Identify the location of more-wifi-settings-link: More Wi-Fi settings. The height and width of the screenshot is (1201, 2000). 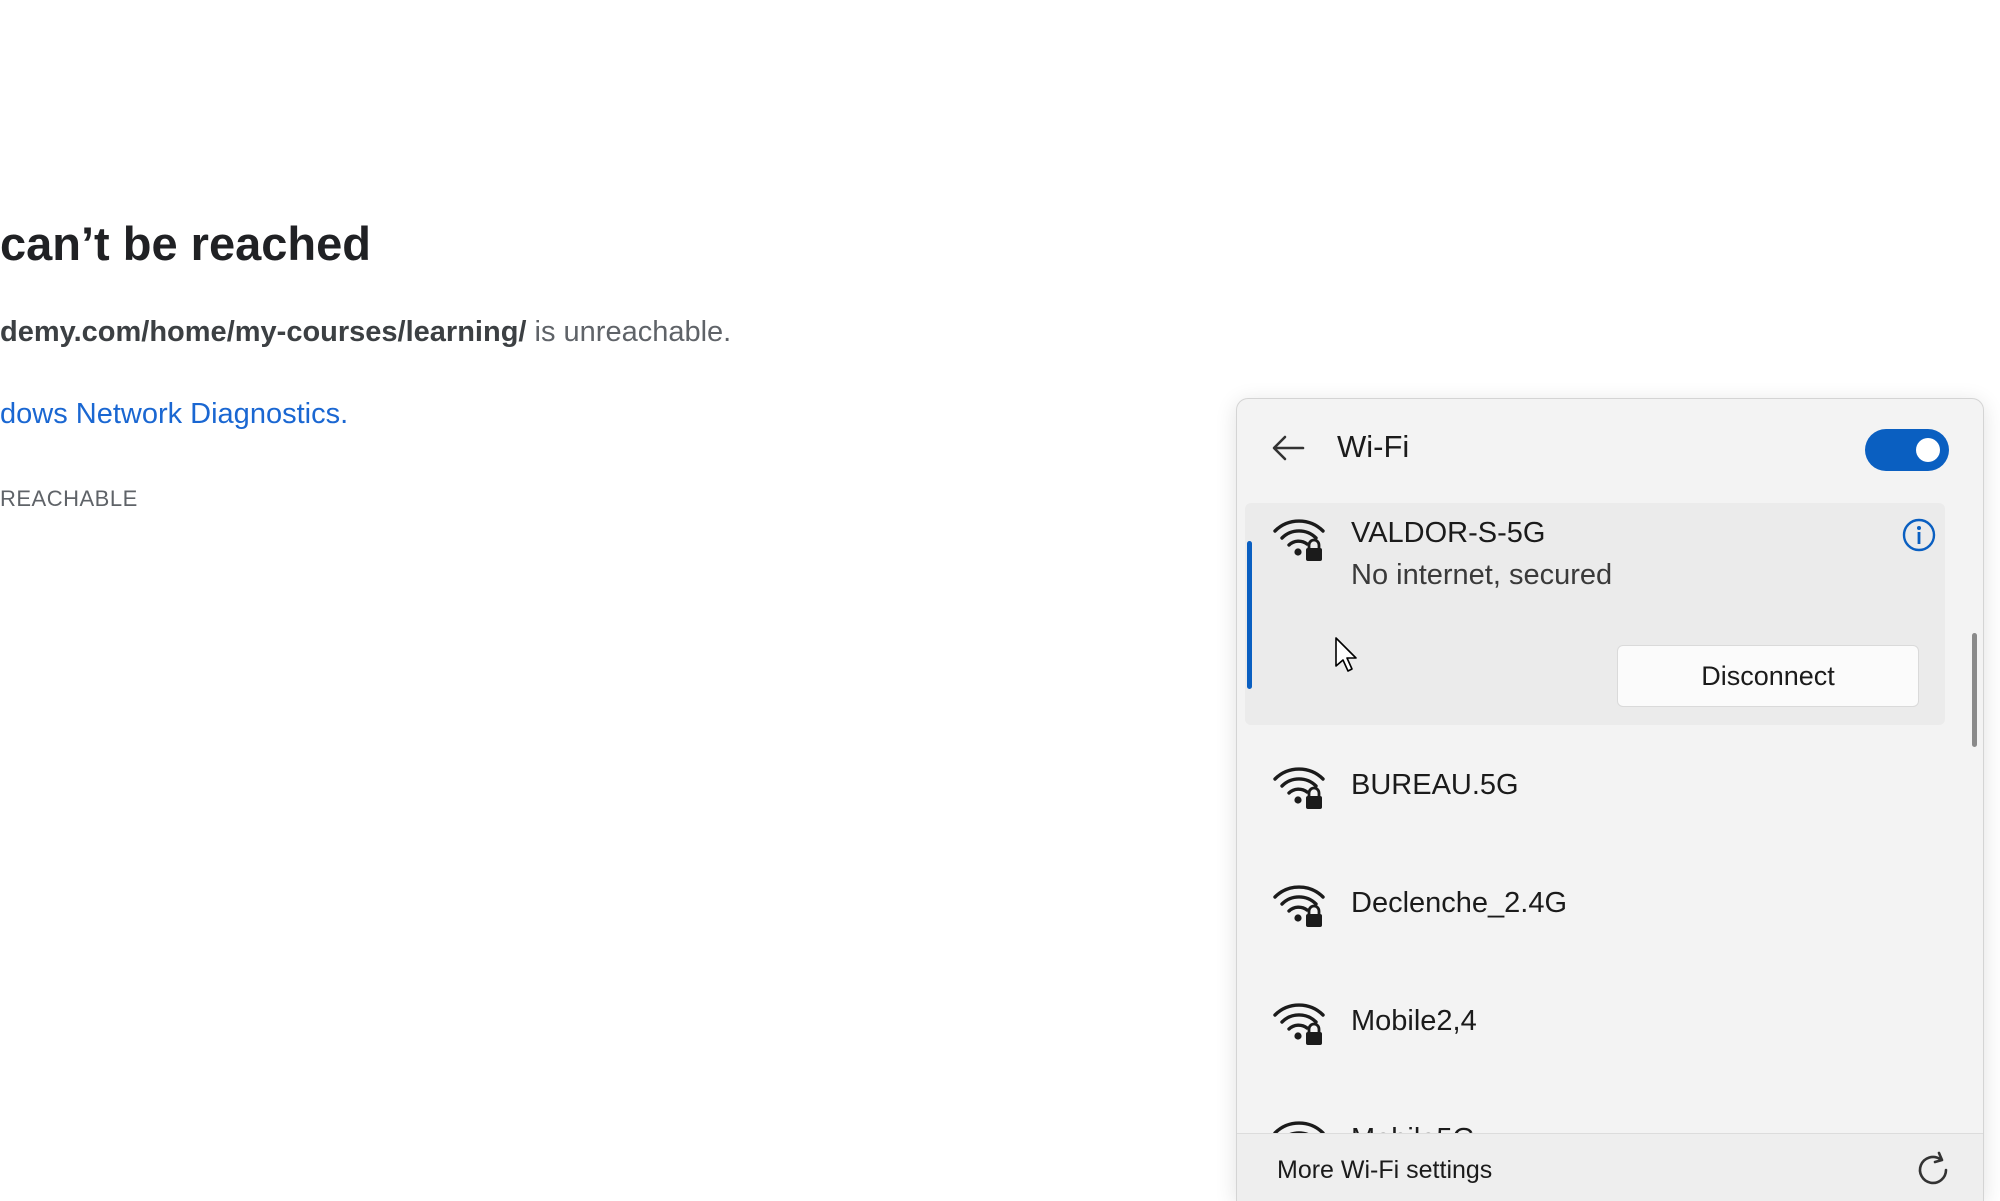
(1384, 1170).